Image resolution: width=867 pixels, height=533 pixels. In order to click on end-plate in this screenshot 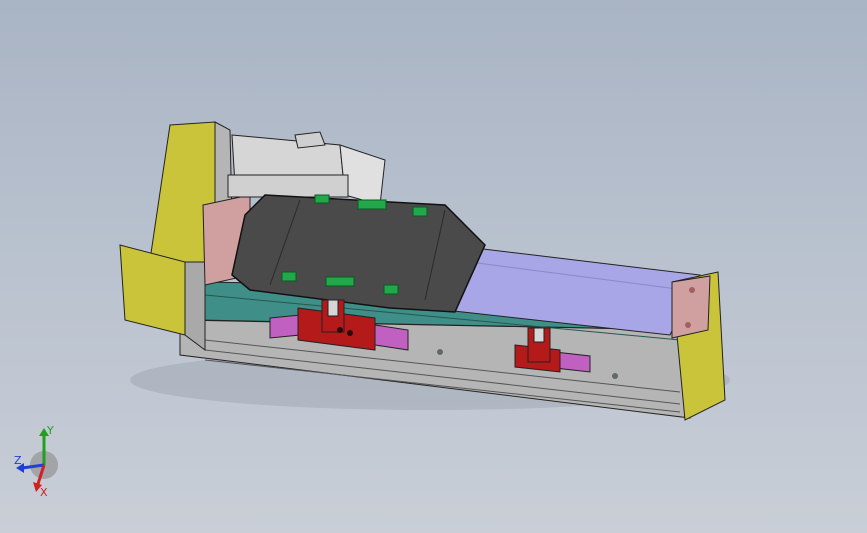, I will do `click(691, 307)`.